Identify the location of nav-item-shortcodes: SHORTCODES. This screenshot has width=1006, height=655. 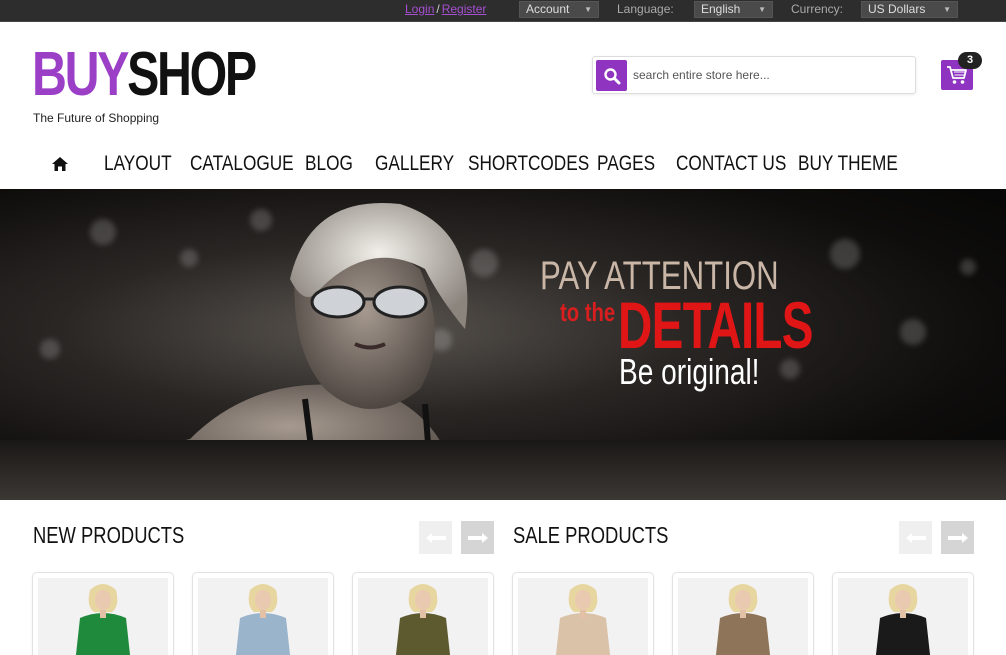
(528, 164).